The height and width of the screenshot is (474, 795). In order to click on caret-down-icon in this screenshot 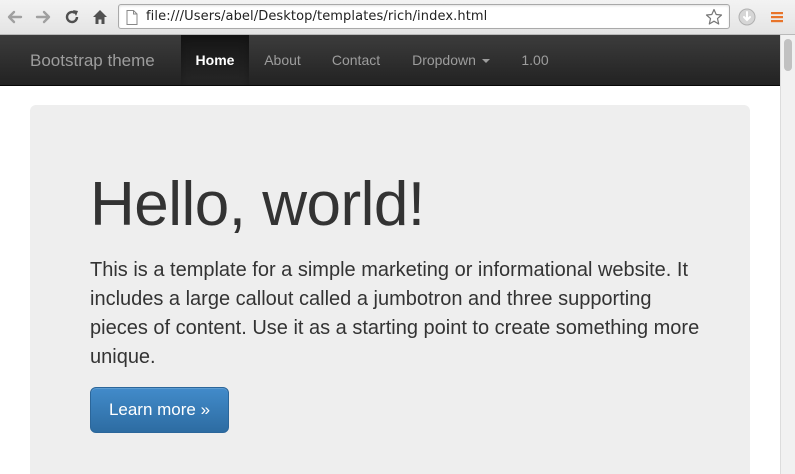, I will do `click(485, 61)`.